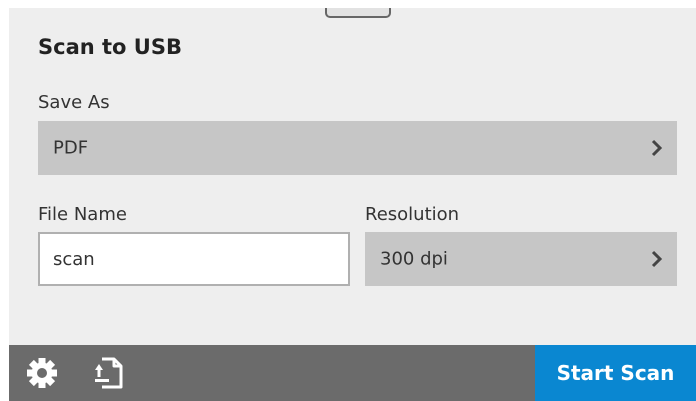 Image resolution: width=696 pixels, height=401 pixels. I want to click on save-as-label: Save As, so click(74, 102).